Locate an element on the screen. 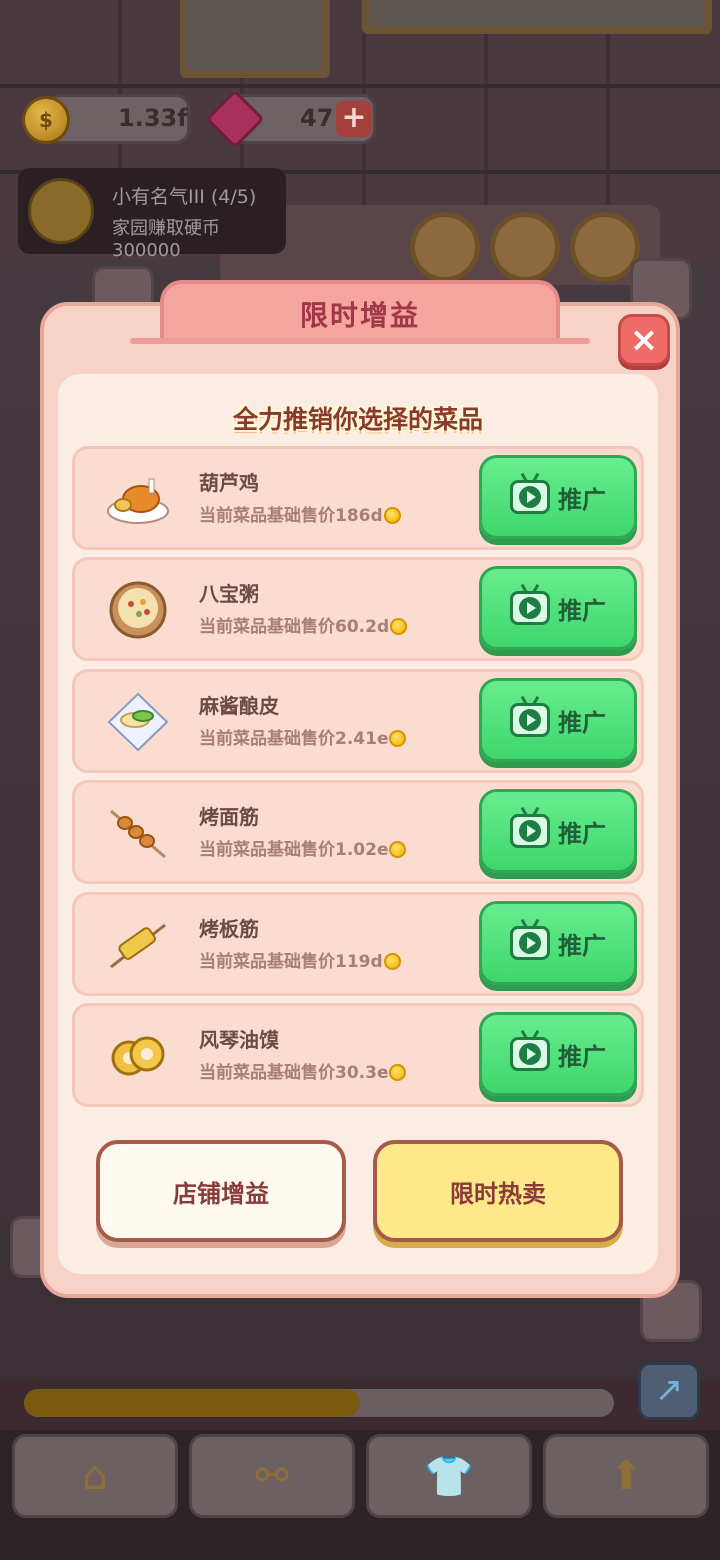 Image resolution: width=720 pixels, height=1560 pixels. dish-price: 当前菜品基础售价119d is located at coordinates (300, 959).